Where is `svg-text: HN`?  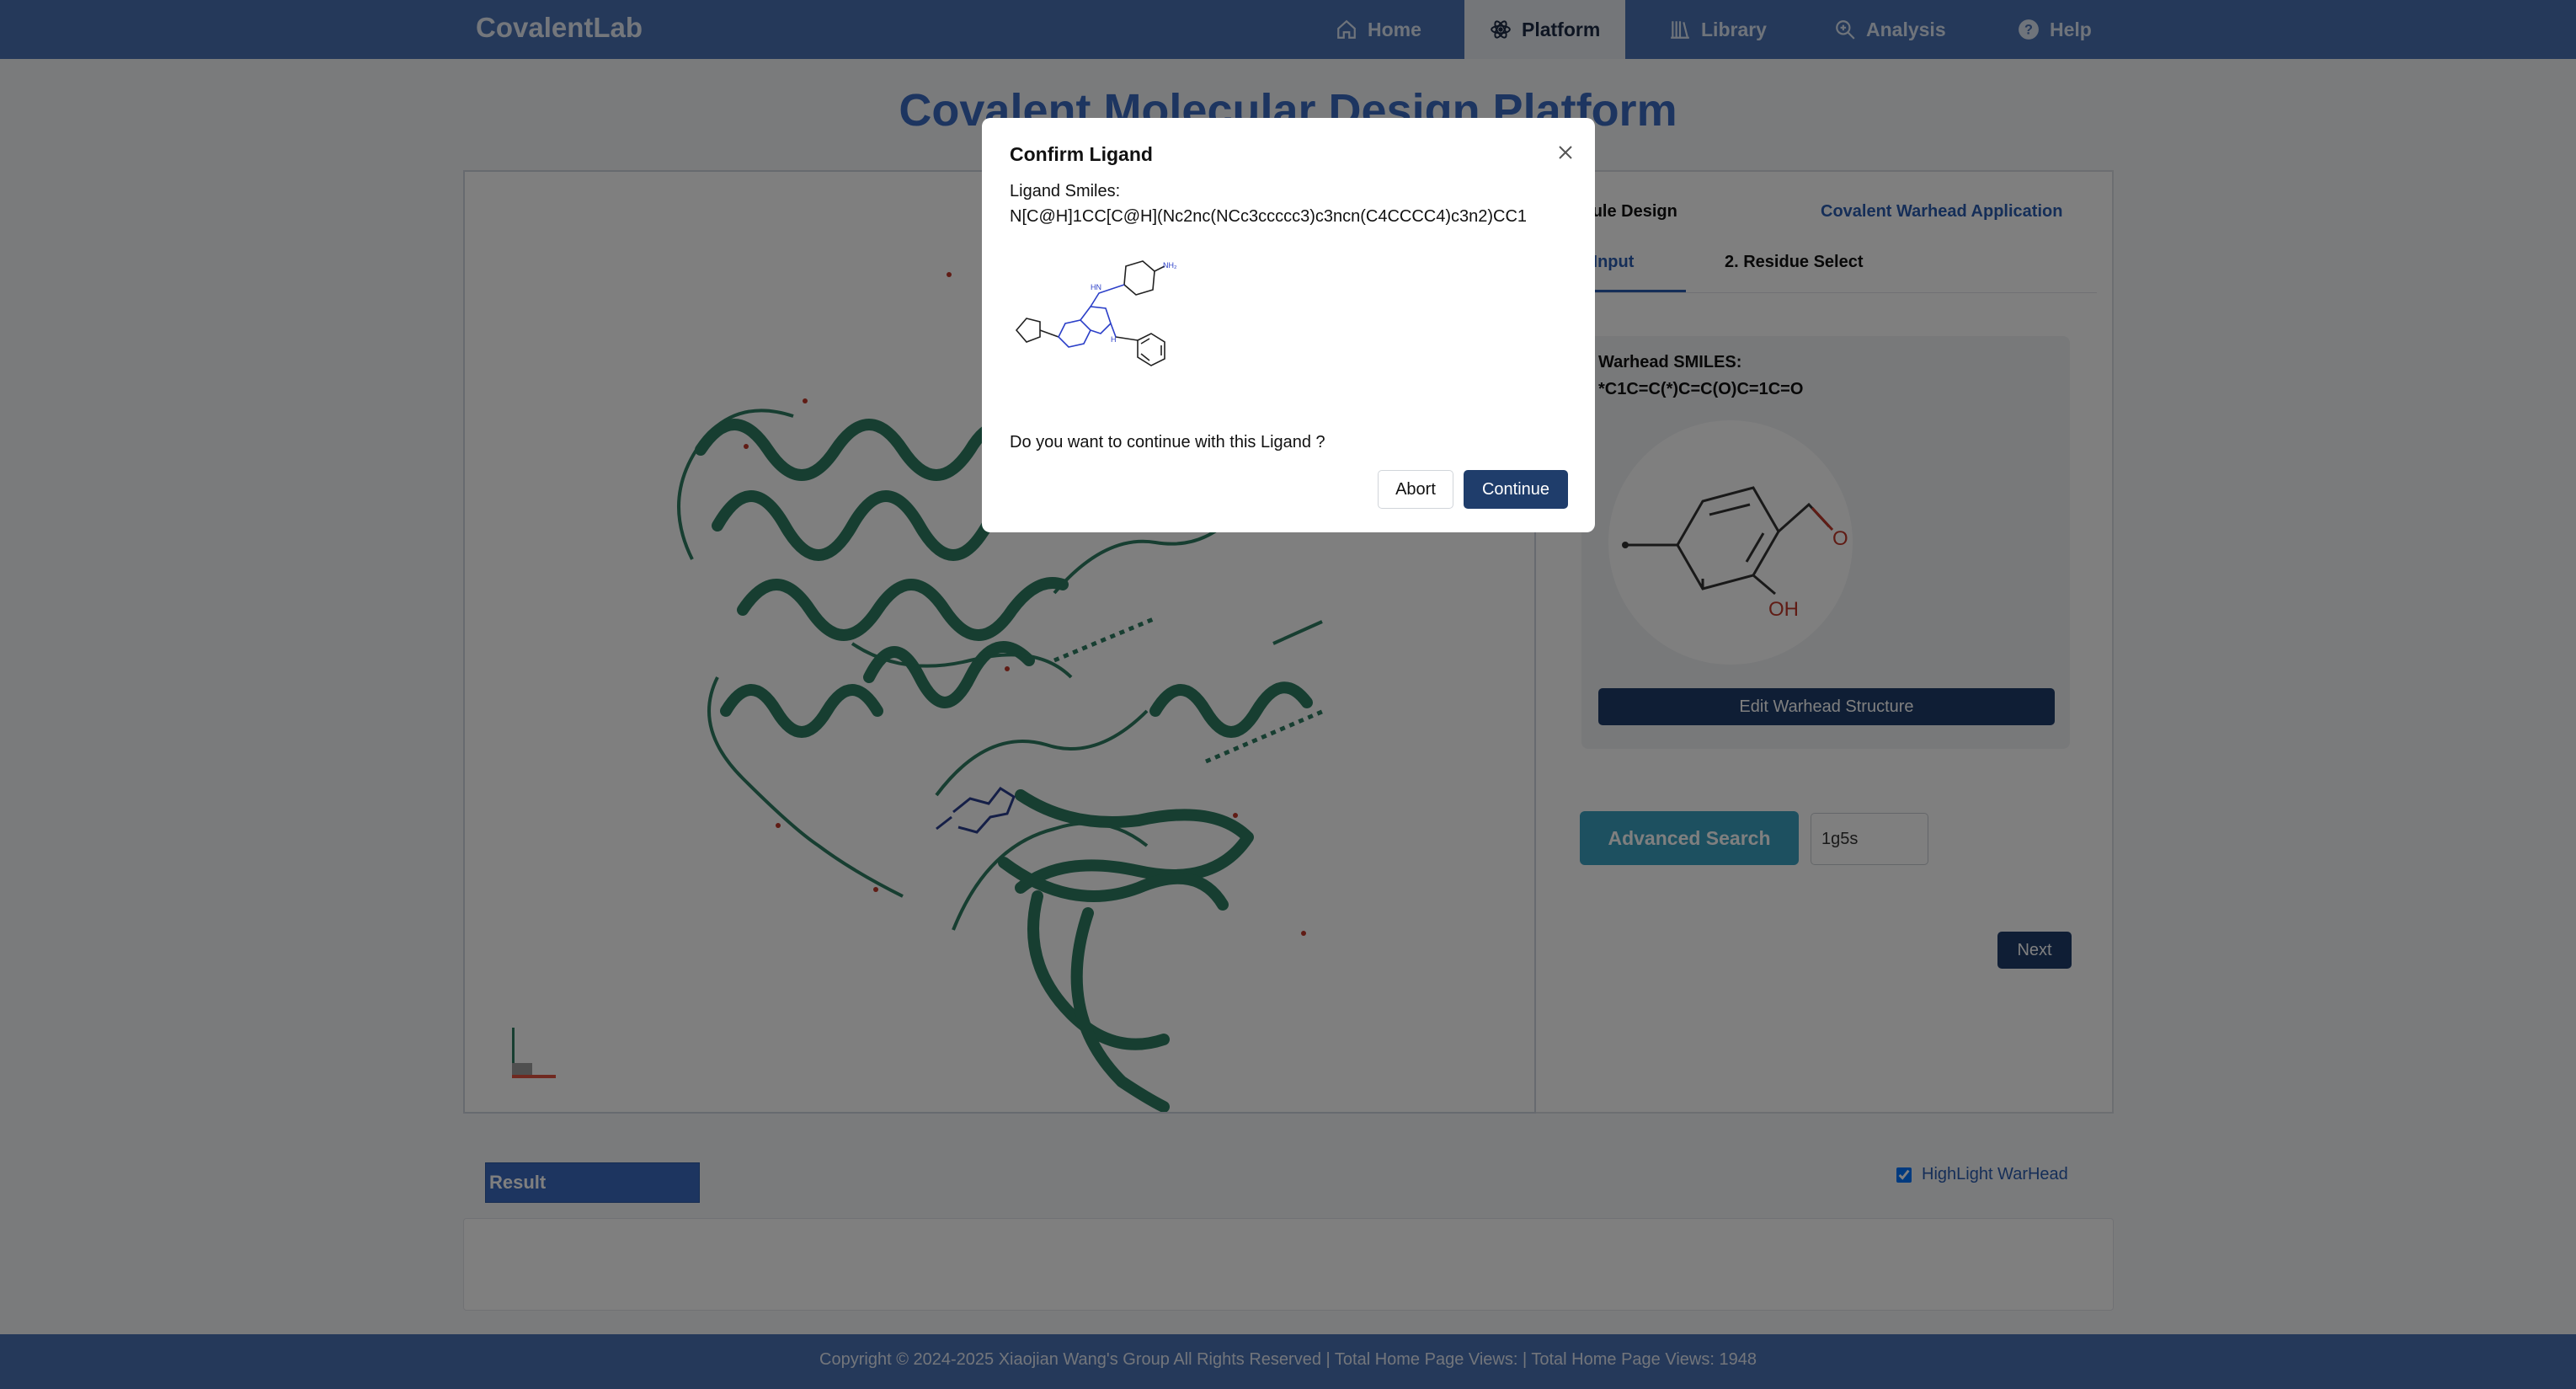 svg-text: HN is located at coordinates (1096, 287).